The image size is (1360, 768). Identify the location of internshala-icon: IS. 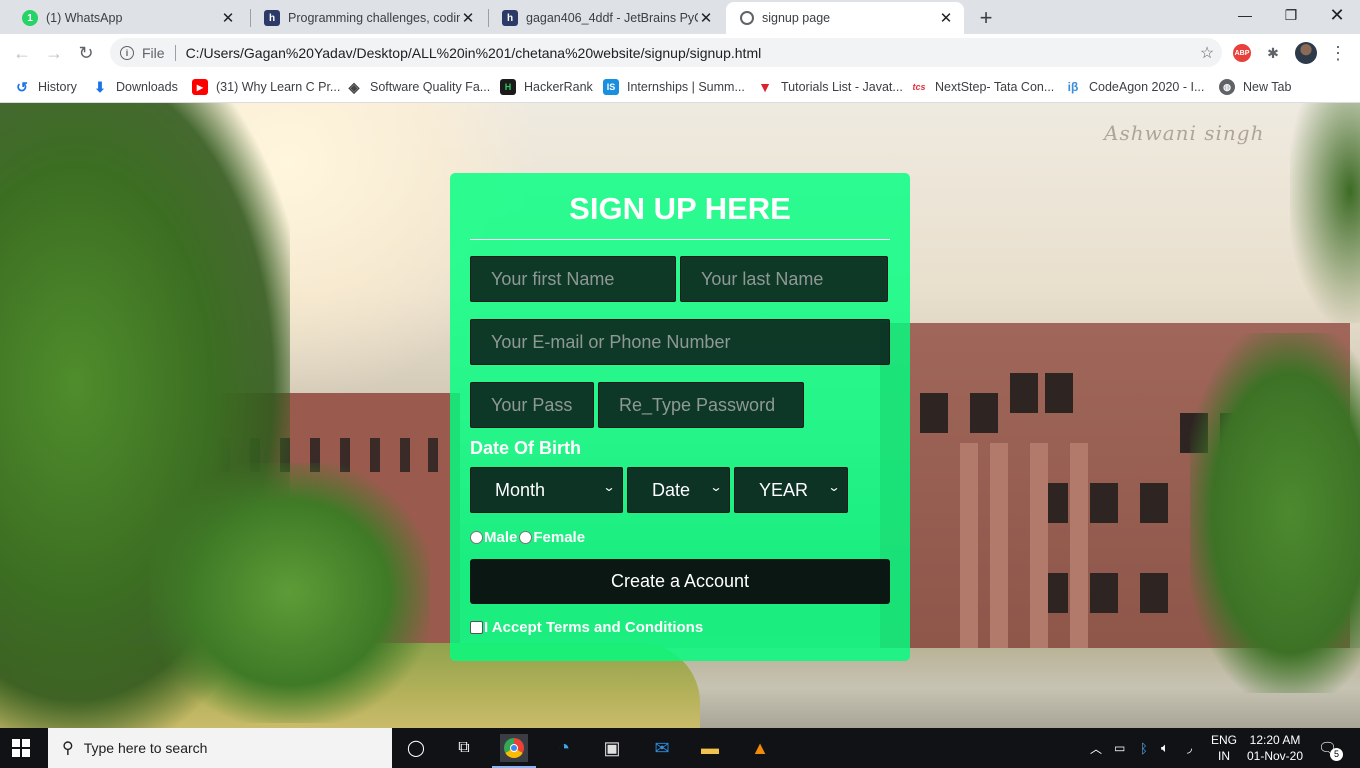
(611, 87).